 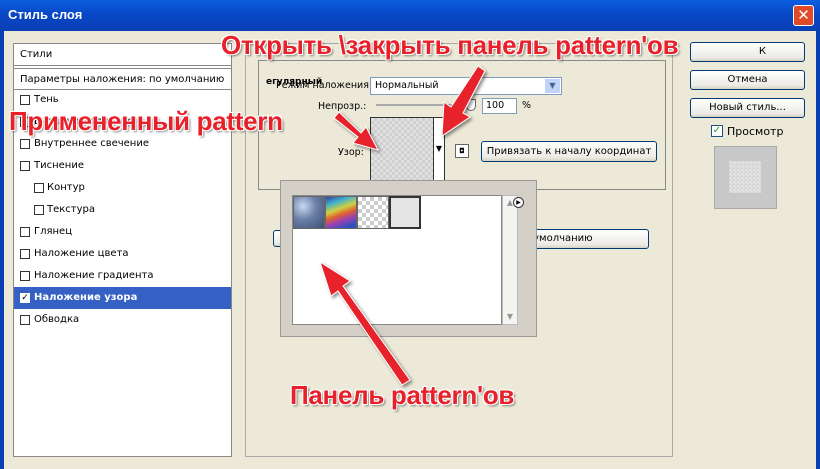 What do you see at coordinates (402, 395) in the screenshot?
I see `annotation-pattern-panel: Панель pattern'ов` at bounding box center [402, 395].